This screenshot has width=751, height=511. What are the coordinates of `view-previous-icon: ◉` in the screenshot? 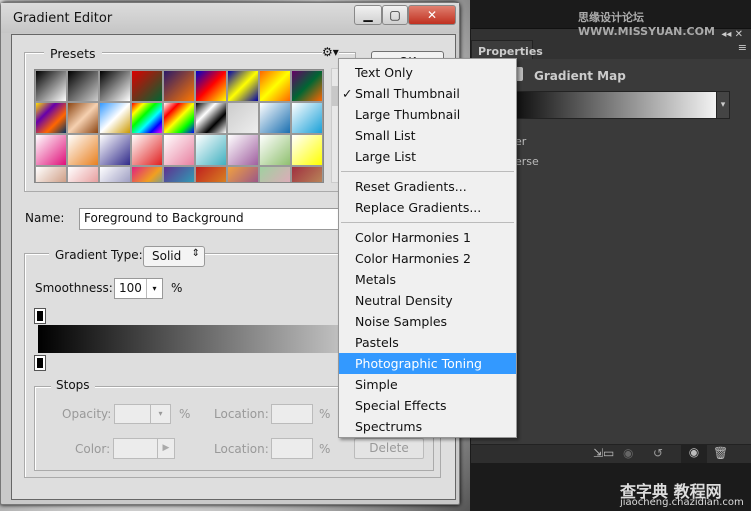 It's located at (628, 453).